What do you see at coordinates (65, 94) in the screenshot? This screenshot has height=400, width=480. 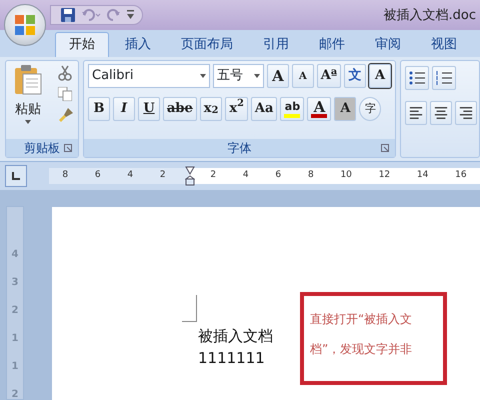 I see `copy-icon` at bounding box center [65, 94].